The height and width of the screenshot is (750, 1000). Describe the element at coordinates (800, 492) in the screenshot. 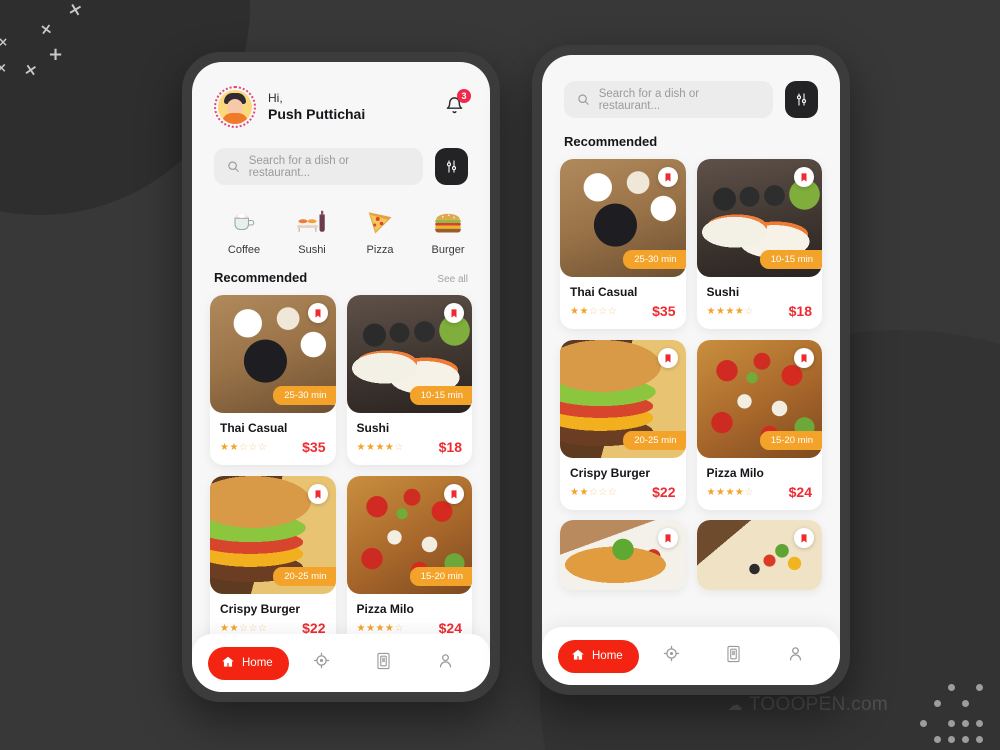

I see `food-price: $24` at that location.